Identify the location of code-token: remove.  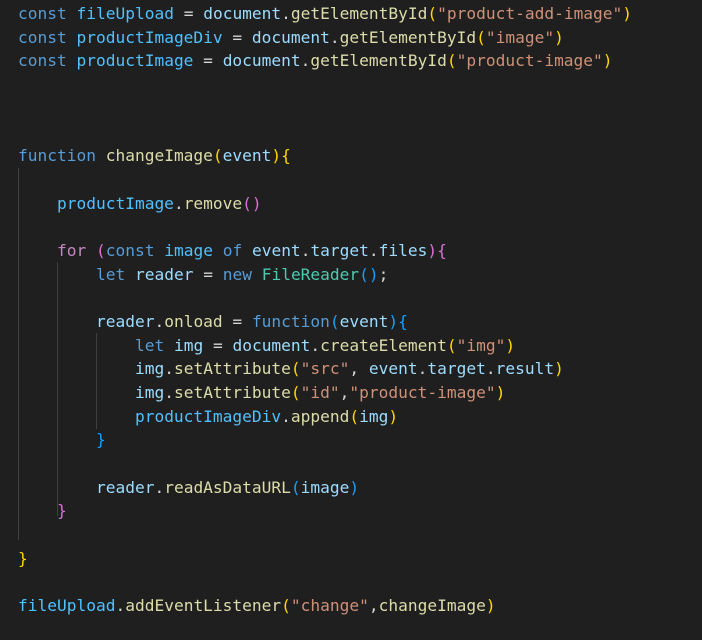
(213, 203).